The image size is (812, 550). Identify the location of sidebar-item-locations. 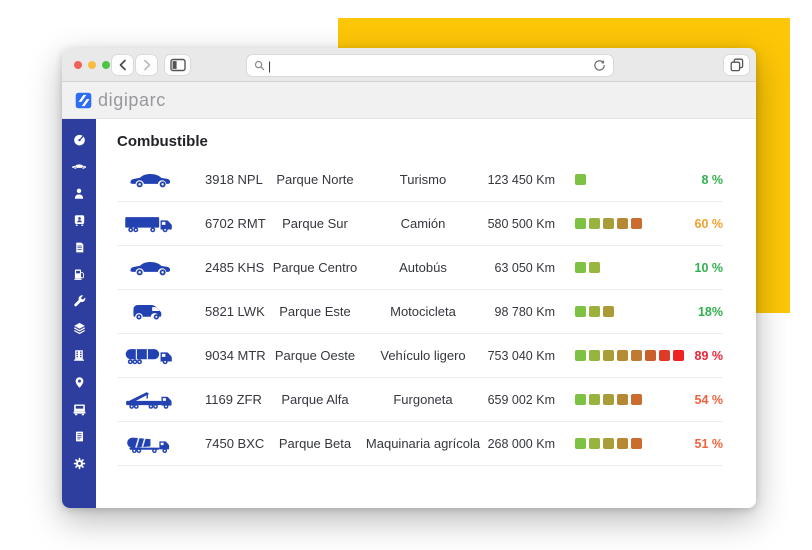
(79, 382).